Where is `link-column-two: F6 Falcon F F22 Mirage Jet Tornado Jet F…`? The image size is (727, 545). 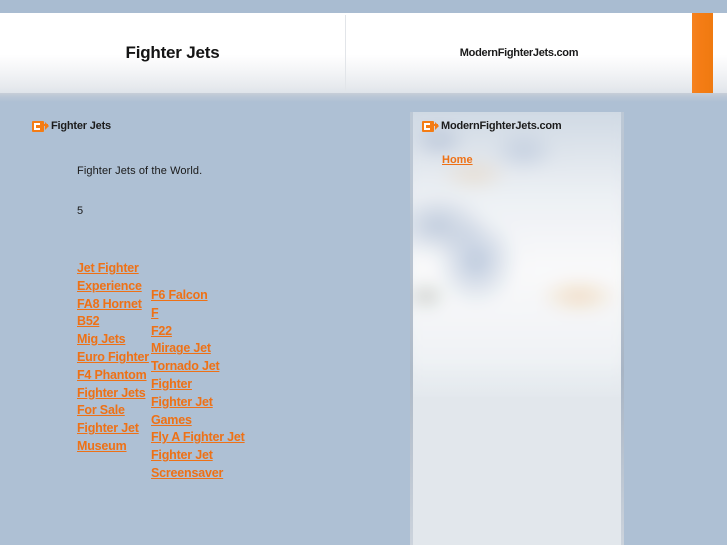
link-column-two: F6 Falcon F F22 Mirage Jet Tornado Jet F… is located at coordinates (199, 385).